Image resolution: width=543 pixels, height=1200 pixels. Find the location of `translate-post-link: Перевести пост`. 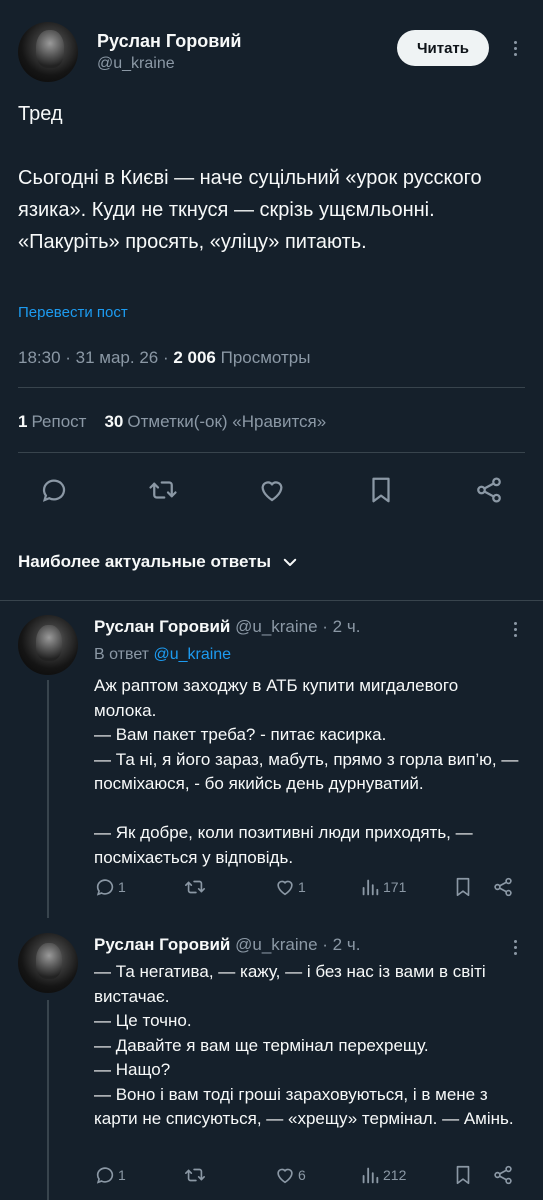

translate-post-link: Перевести пост is located at coordinates (73, 312).